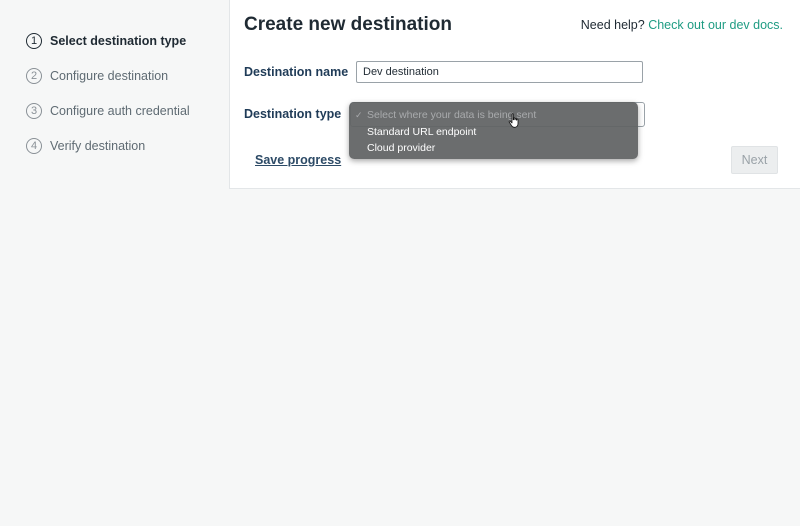 The height and width of the screenshot is (526, 800). I want to click on destination-name-label: Destination name, so click(296, 72).